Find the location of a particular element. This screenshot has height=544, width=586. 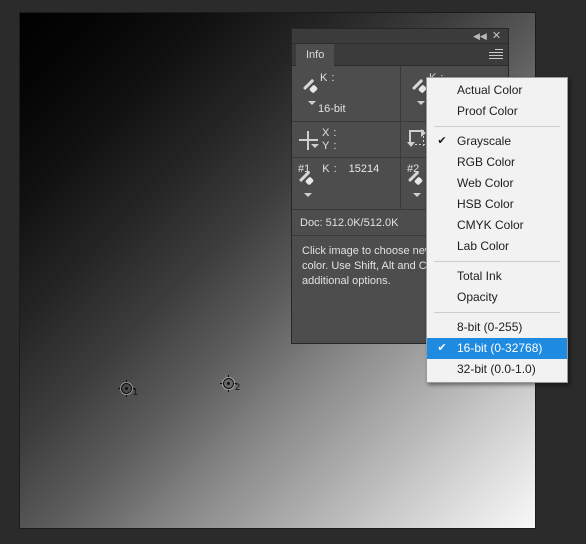

channel-value: 15214 is located at coordinates (364, 169).